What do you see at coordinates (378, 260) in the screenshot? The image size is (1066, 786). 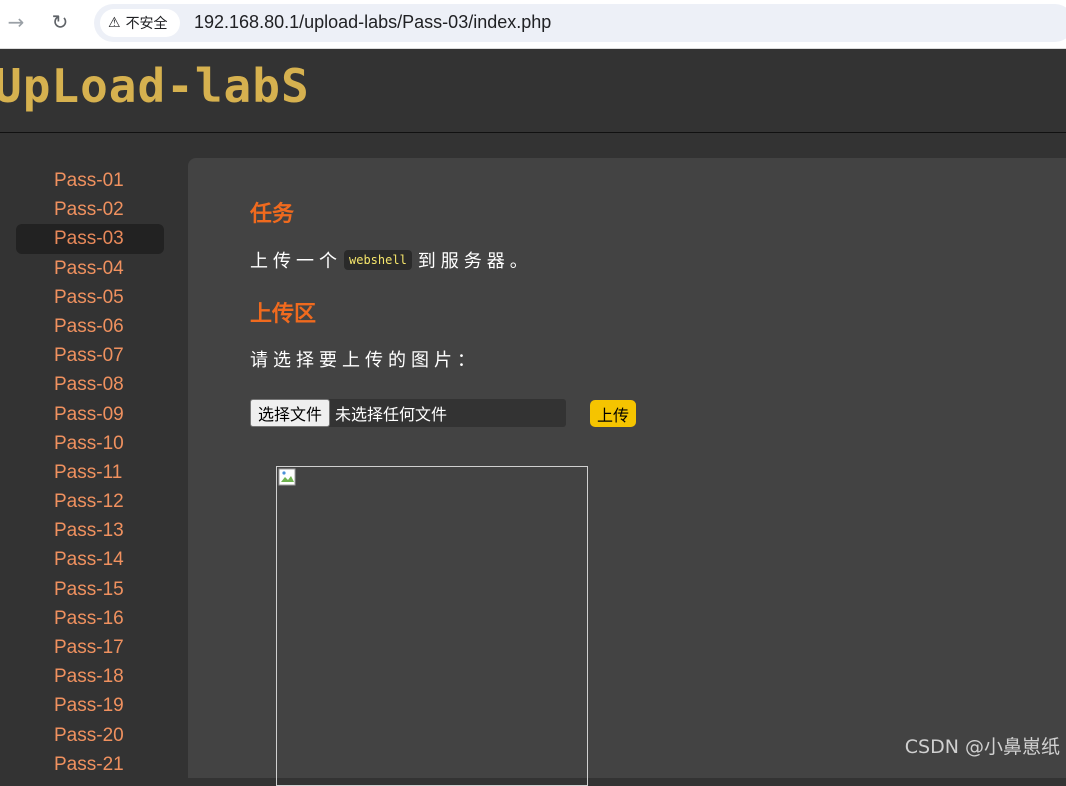 I see `webshell-code: webshell` at bounding box center [378, 260].